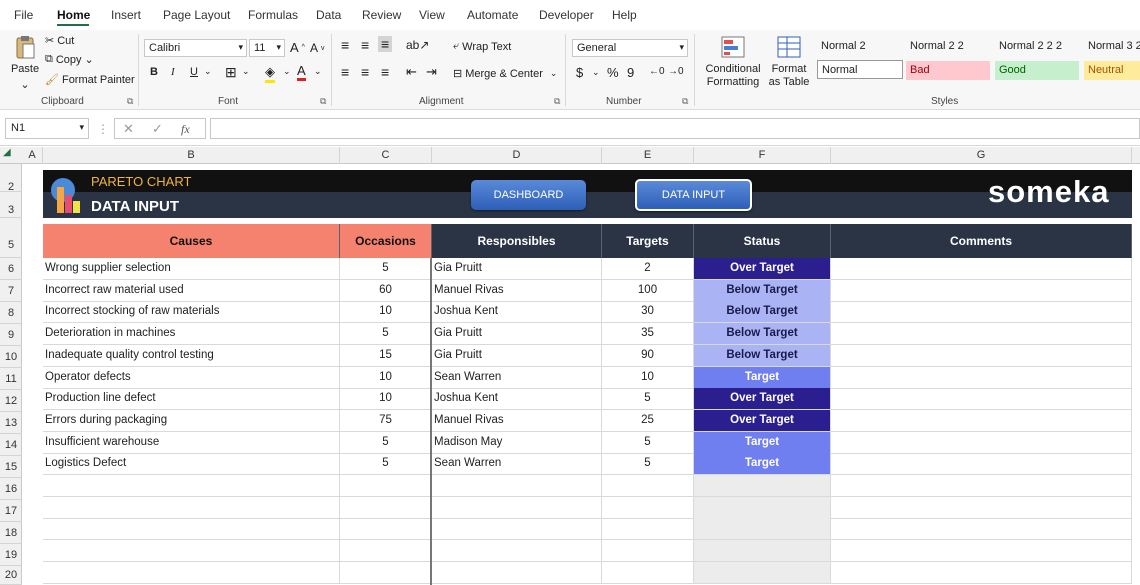 This screenshot has height=585, width=1140. I want to click on confirm-icon: ✓, so click(157, 129).